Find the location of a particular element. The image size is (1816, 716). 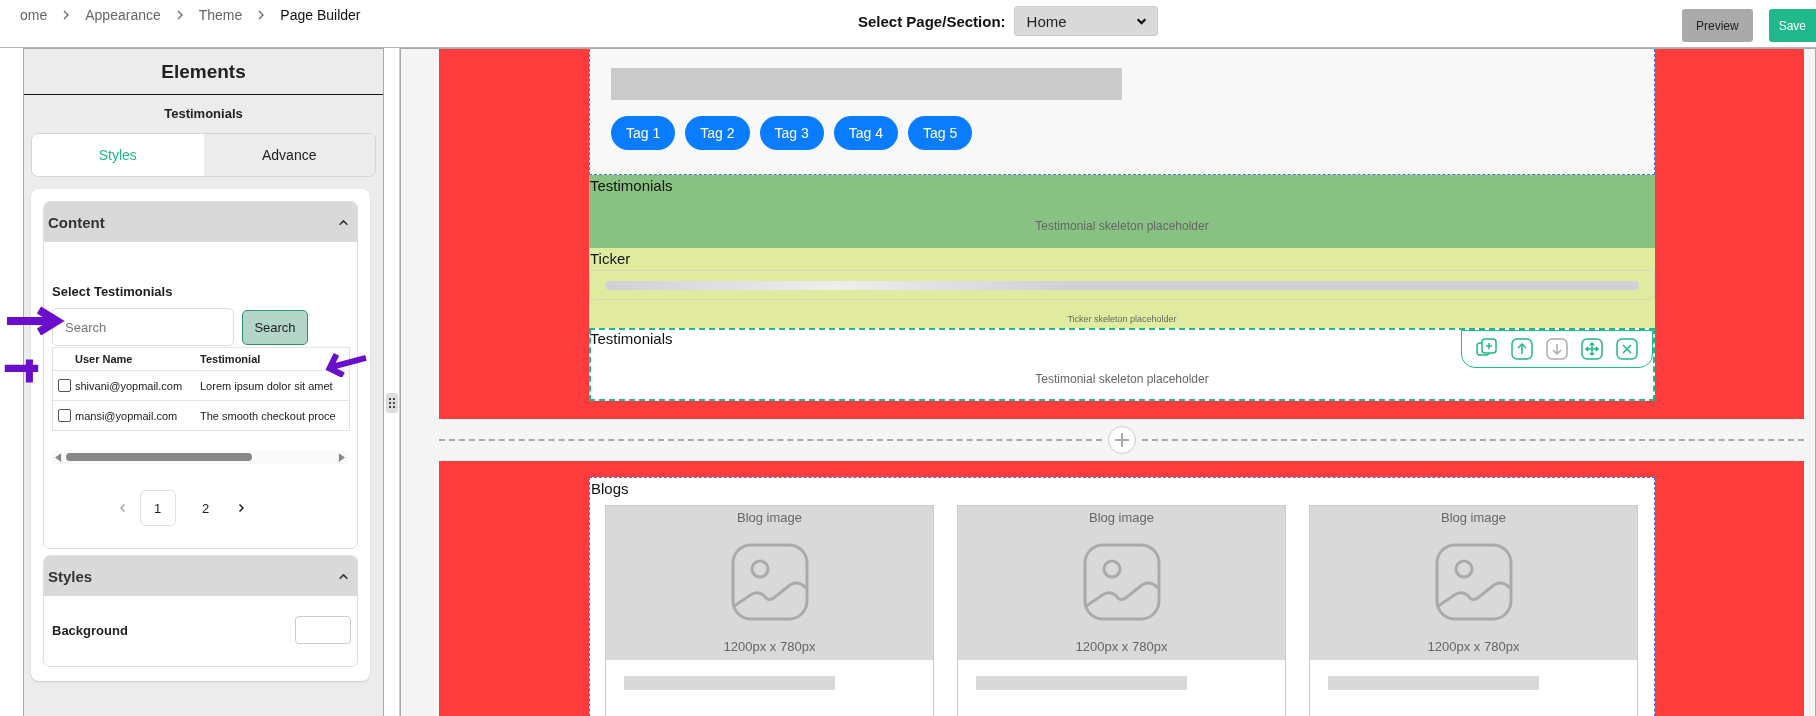

page-select-label: Select Page/Section: is located at coordinates (932, 21).